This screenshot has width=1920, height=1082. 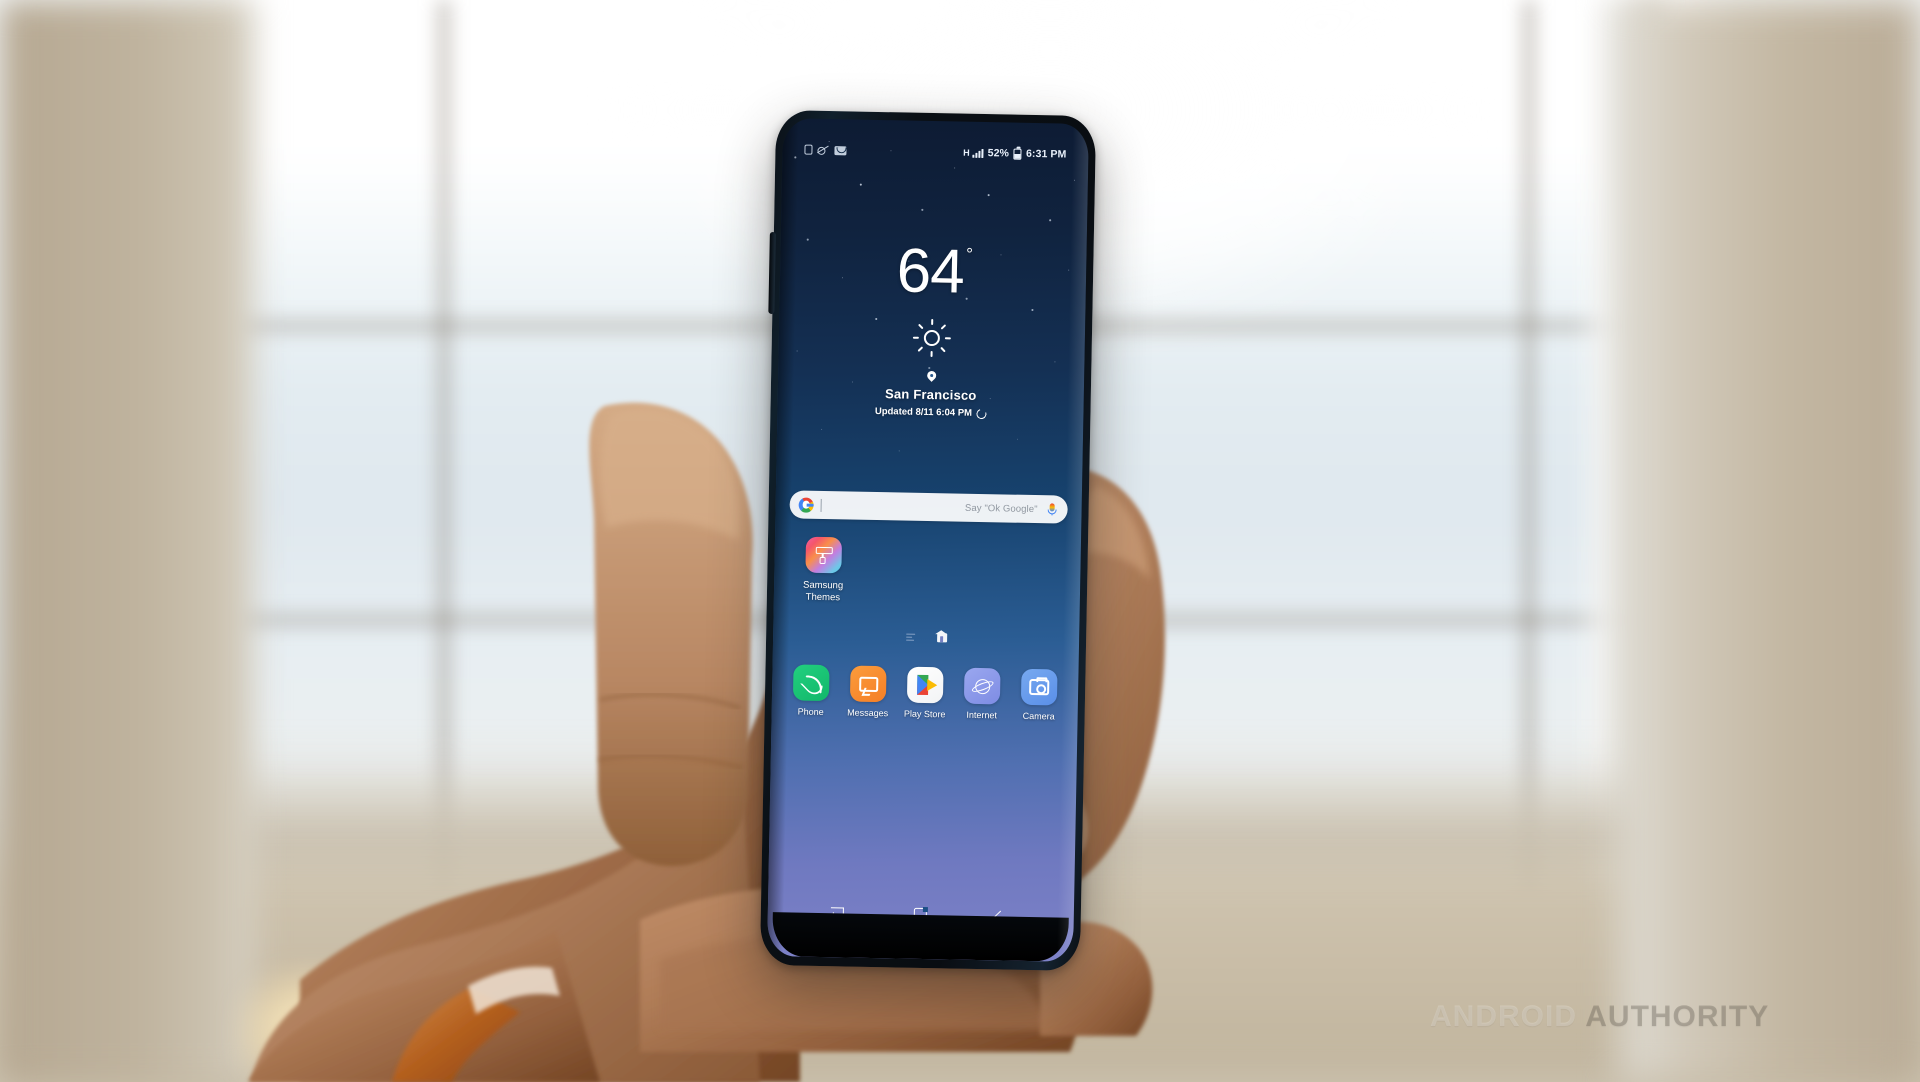 I want to click on battery-percent-label: 52%, so click(x=998, y=153).